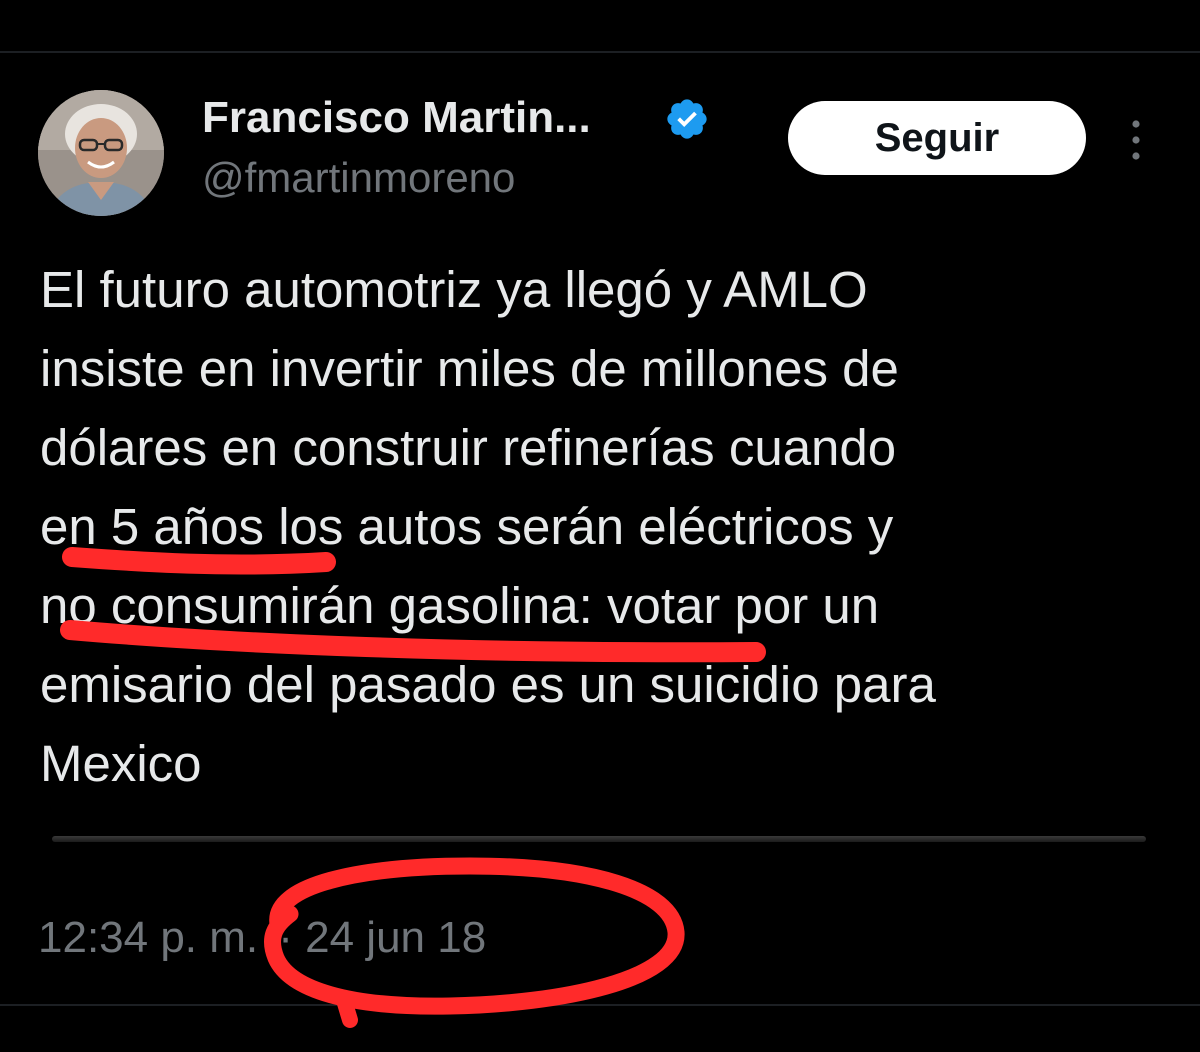 This screenshot has width=1200, height=1052. What do you see at coordinates (262, 938) in the screenshot?
I see `tweet-timestamp: 12:34 p. m. · 24 jun 18` at bounding box center [262, 938].